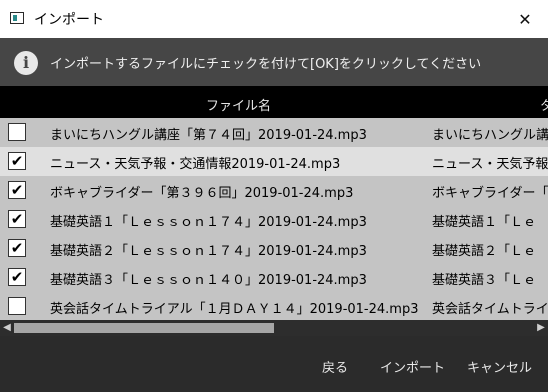 This screenshot has height=392, width=548. Describe the element at coordinates (490, 135) in the screenshot. I see `cell-title: まいにちハングル講座` at that location.